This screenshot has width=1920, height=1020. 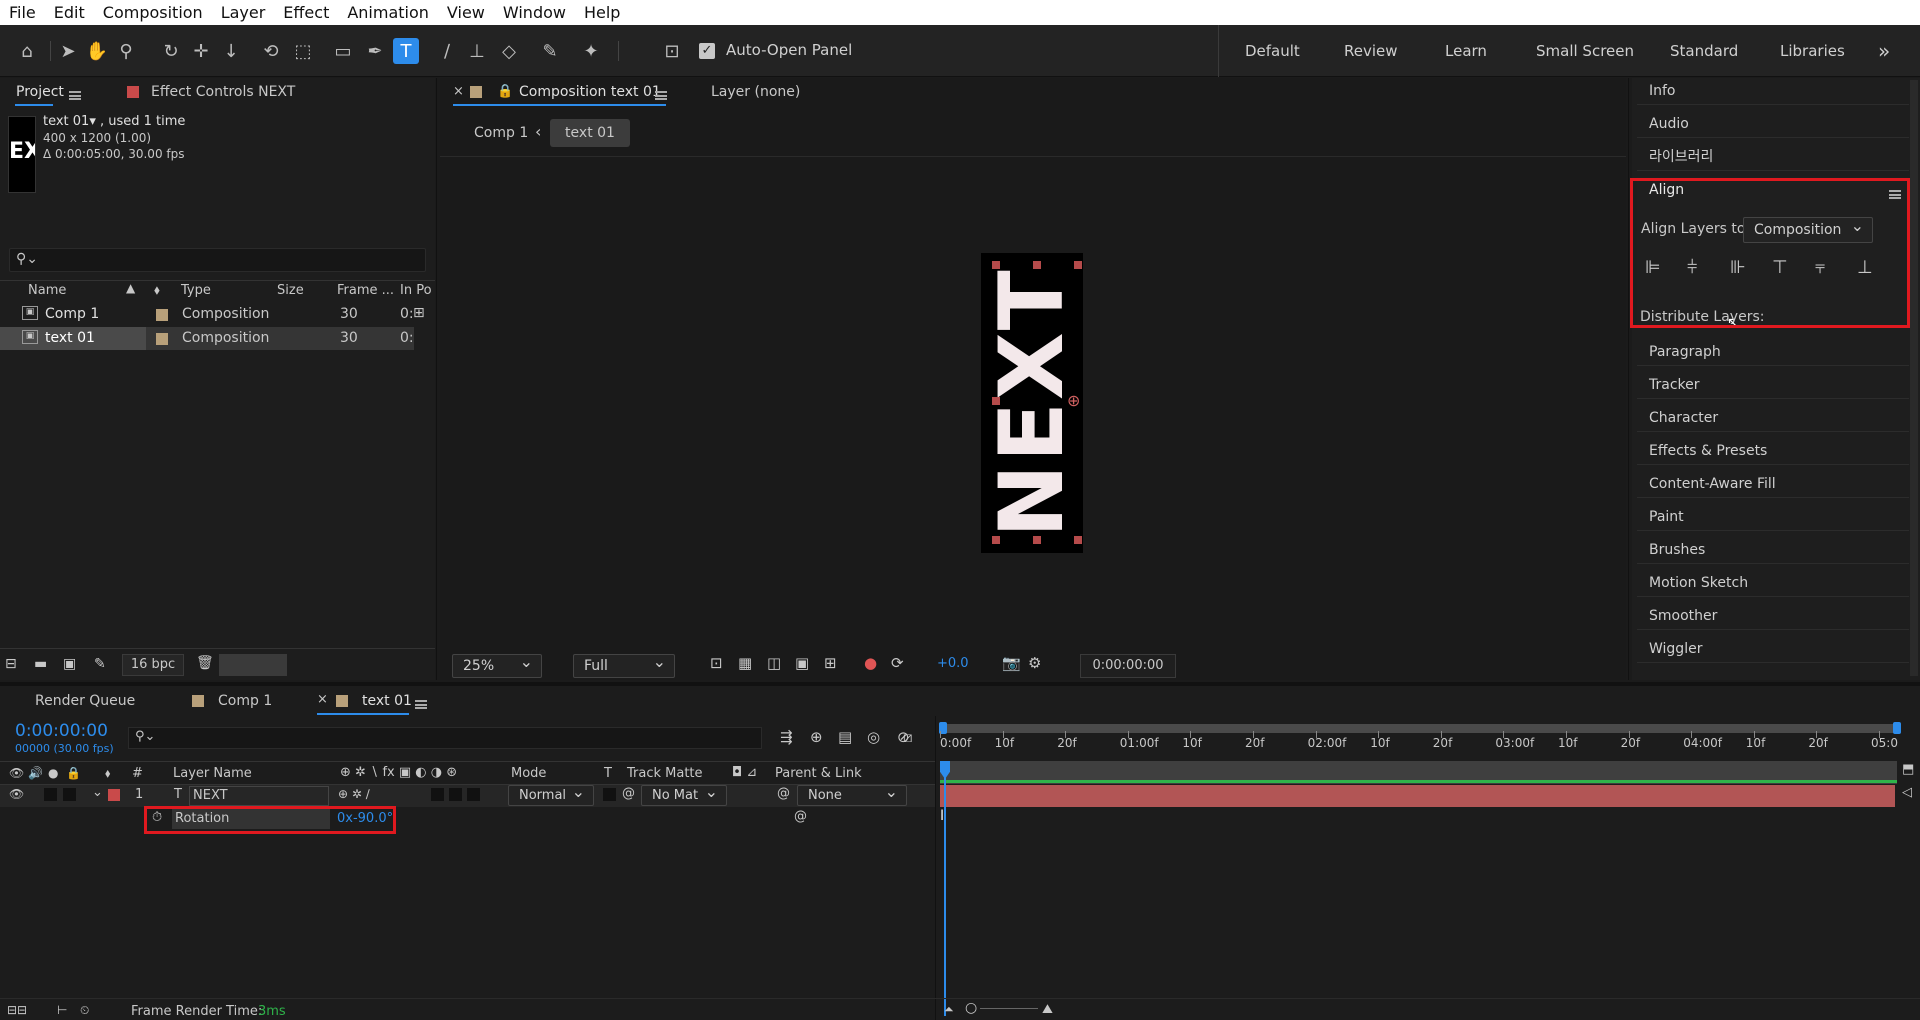 What do you see at coordinates (1128, 666) in the screenshot?
I see `current-time-display: 0:00:00:00` at bounding box center [1128, 666].